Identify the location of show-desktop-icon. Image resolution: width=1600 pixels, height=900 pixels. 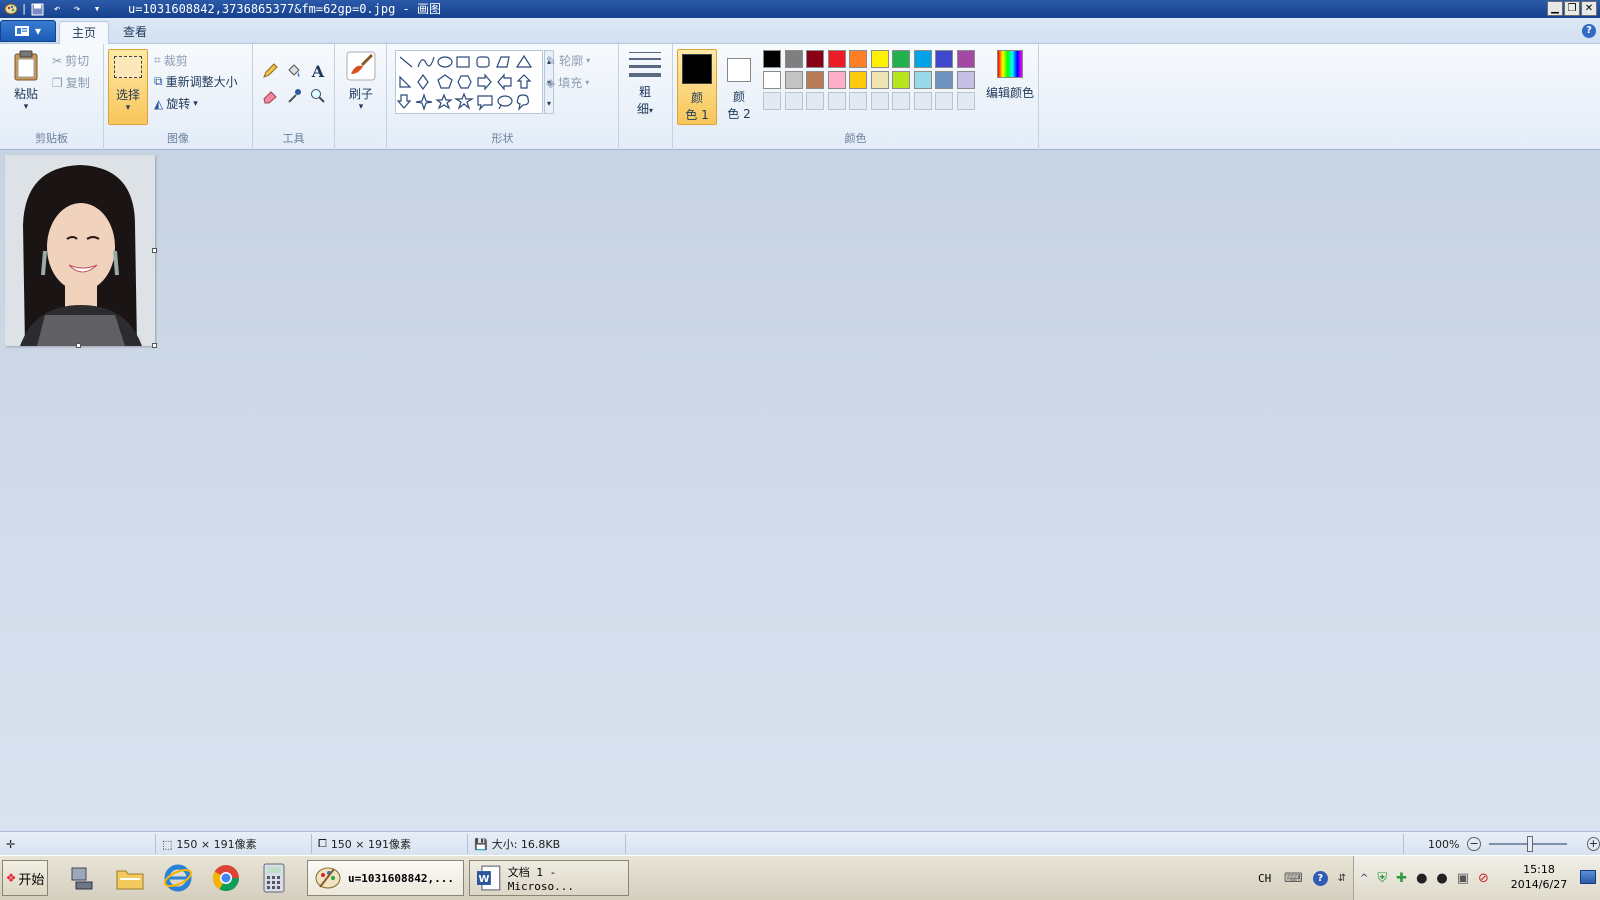
(1588, 877).